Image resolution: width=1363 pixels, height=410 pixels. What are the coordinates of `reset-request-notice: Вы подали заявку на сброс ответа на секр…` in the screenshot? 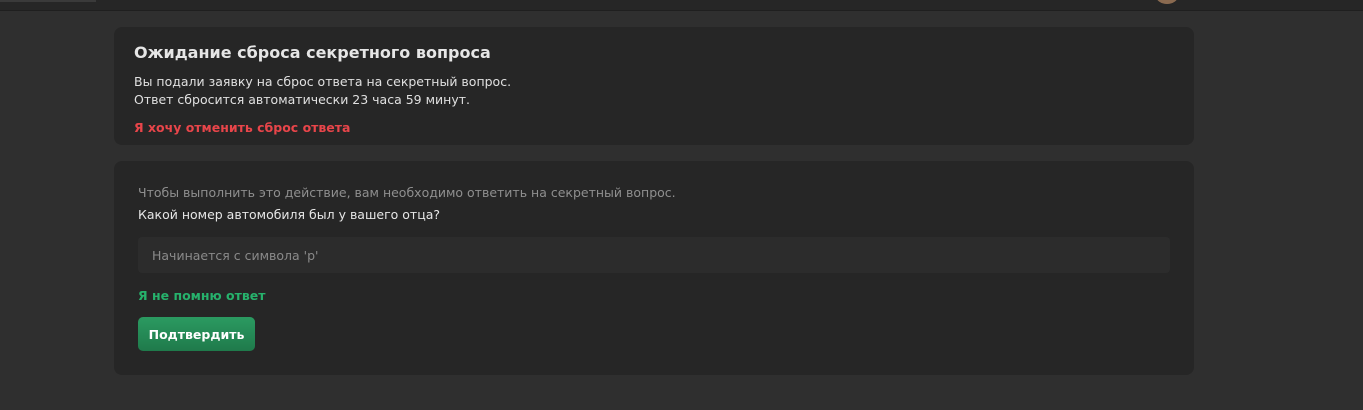 It's located at (323, 81).